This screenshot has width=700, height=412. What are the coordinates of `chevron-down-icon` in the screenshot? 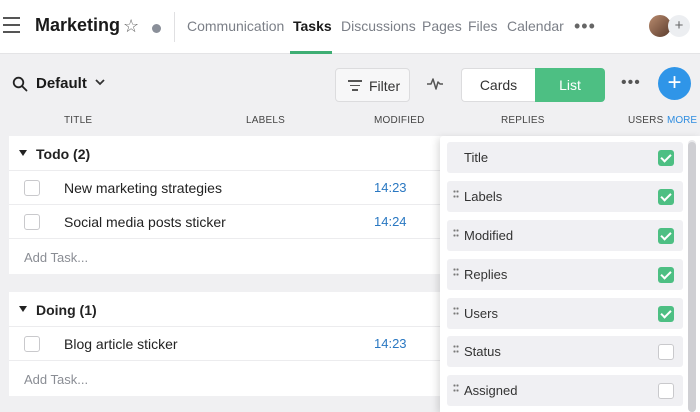 It's located at (100, 82).